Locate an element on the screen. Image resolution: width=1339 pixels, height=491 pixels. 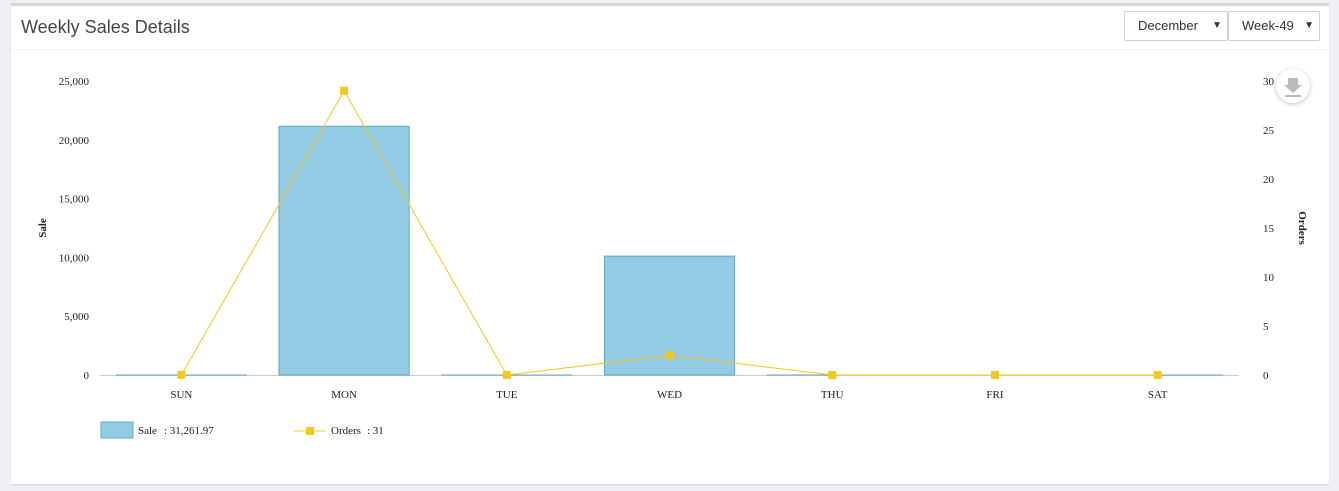
download-button is located at coordinates (1293, 86).